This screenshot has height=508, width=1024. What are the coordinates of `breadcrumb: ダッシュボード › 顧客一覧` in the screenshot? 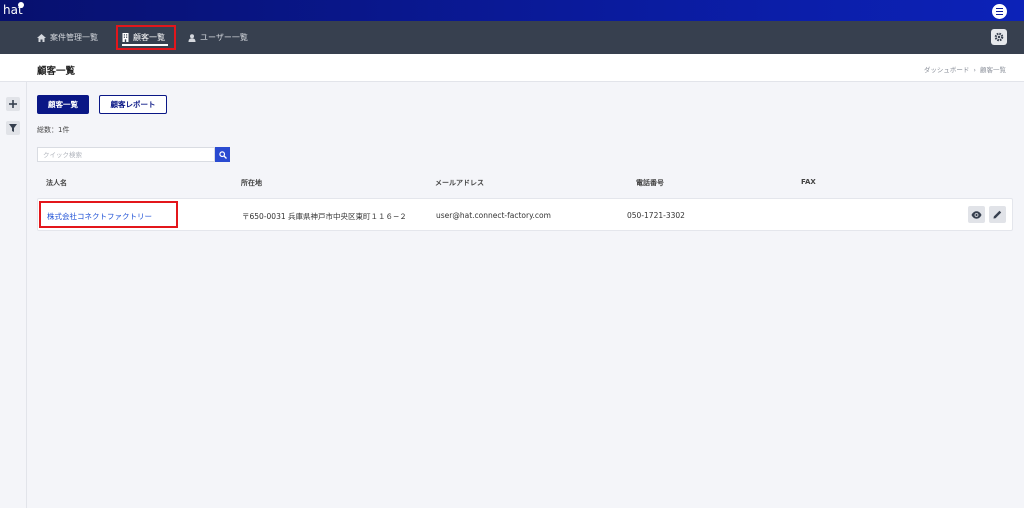 It's located at (965, 69).